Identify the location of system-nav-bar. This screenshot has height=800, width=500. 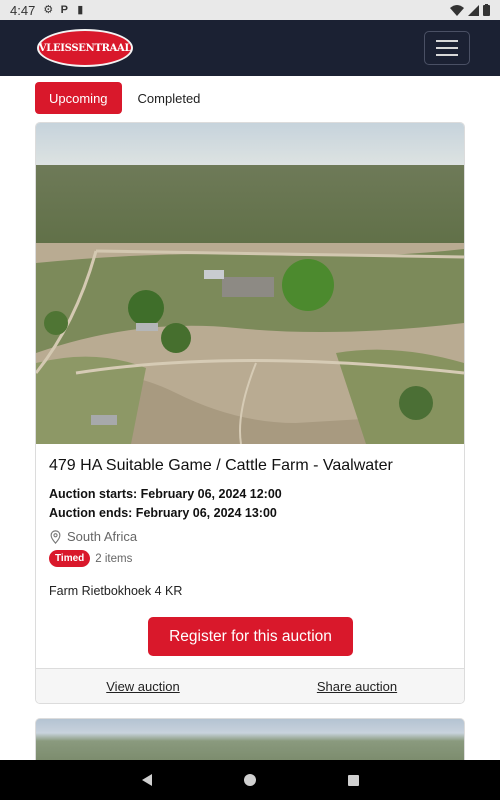
(250, 780).